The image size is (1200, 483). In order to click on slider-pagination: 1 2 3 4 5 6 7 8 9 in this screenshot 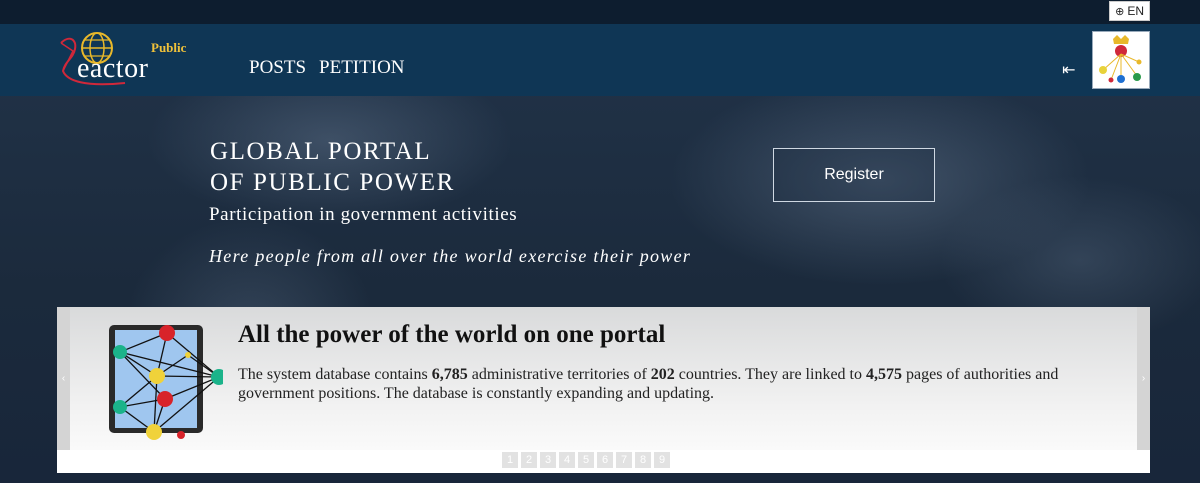, I will do `click(586, 460)`.